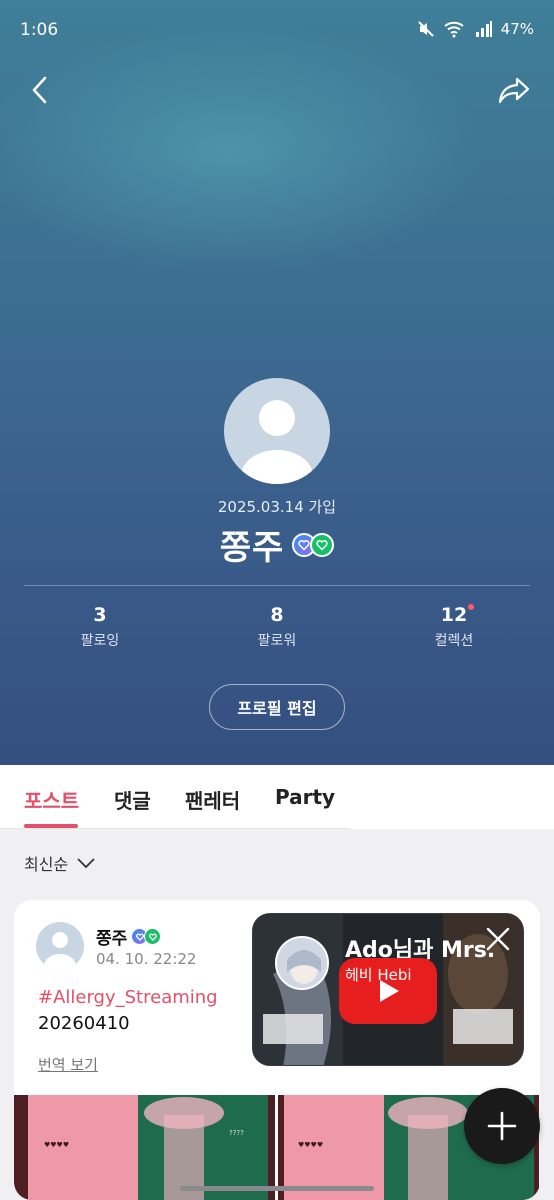 This screenshot has height=1200, width=554. Describe the element at coordinates (484, 29) in the screenshot. I see `signal-icon` at that location.